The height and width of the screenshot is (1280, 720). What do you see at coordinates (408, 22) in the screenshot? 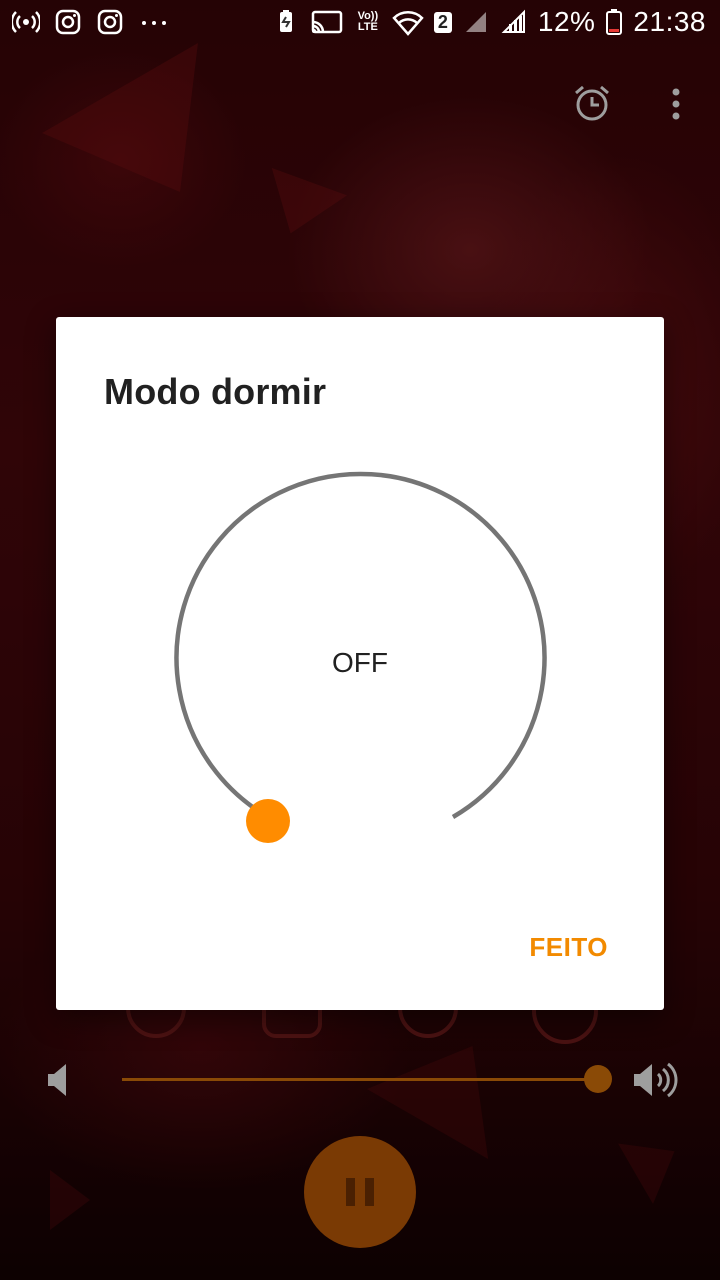
I see `wifi-icon` at bounding box center [408, 22].